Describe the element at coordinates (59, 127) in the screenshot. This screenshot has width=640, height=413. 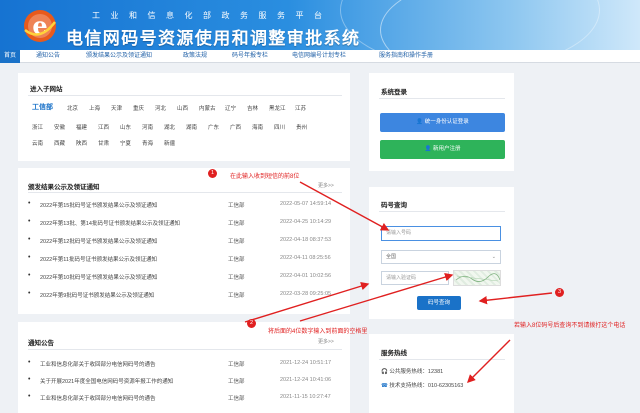
I see `subsite-link: 安徽` at that location.